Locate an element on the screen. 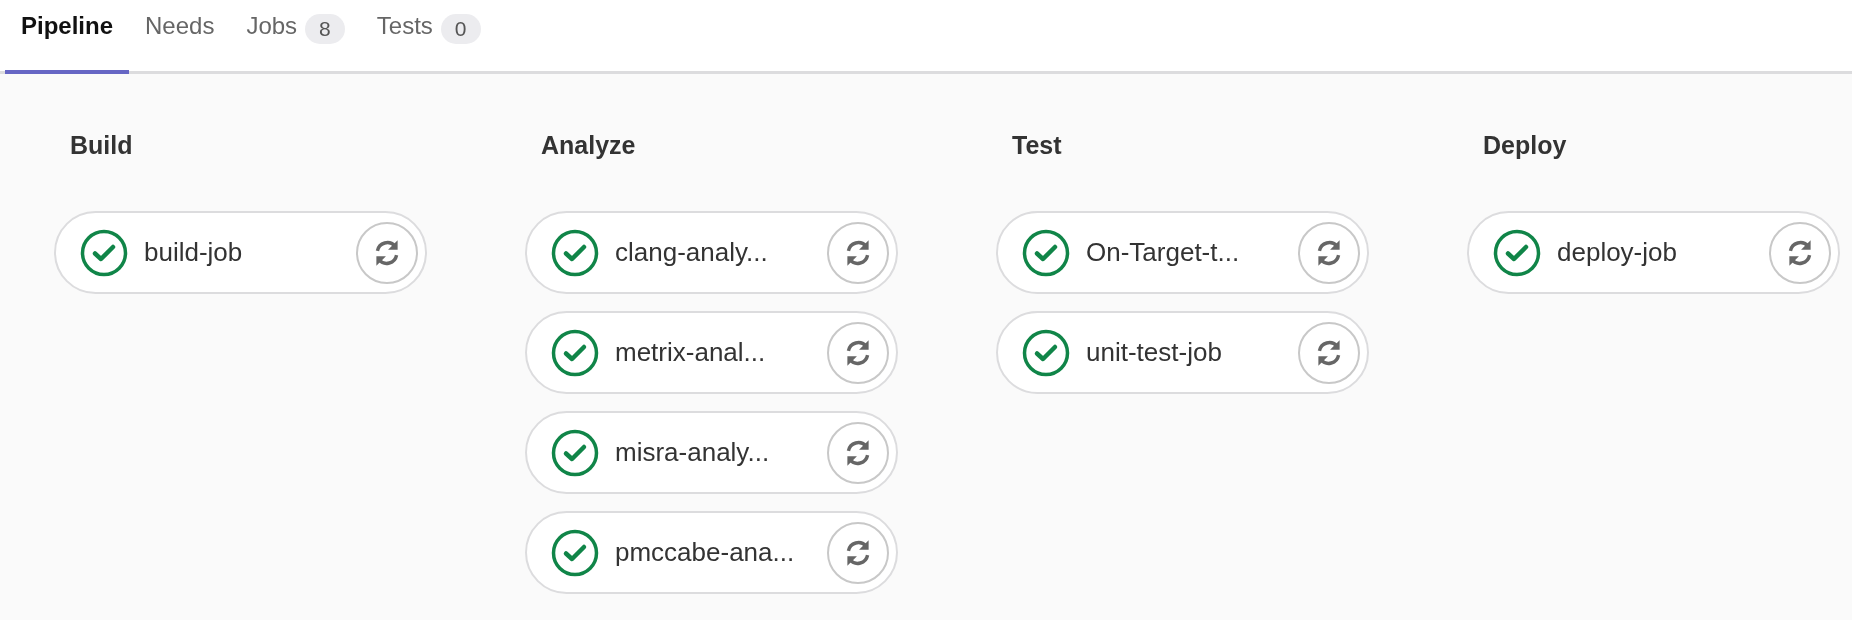  tab: Tests 0 is located at coordinates (428, 37).